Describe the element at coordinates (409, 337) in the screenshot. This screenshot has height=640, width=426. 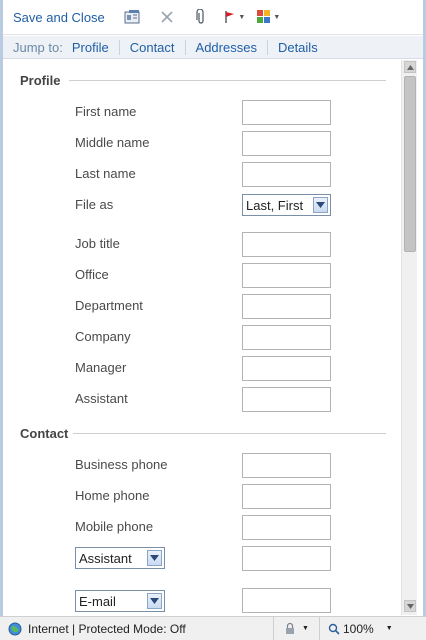
I see `vertical-scrollbar` at that location.